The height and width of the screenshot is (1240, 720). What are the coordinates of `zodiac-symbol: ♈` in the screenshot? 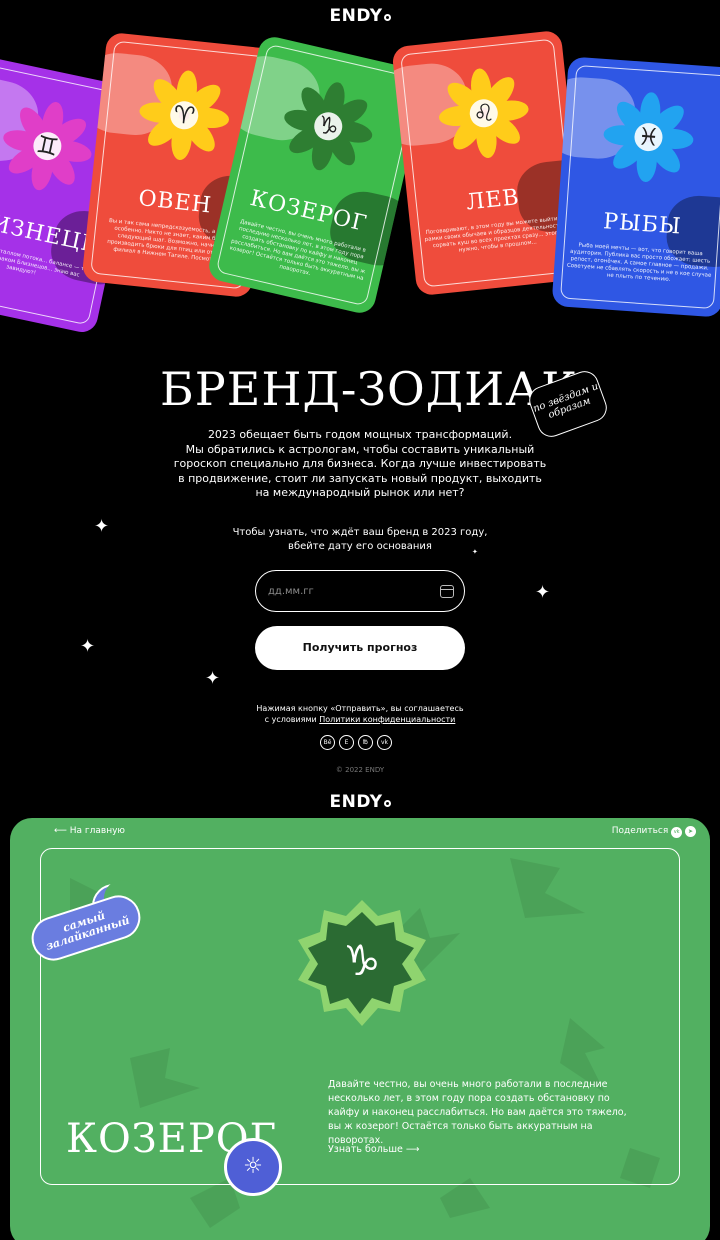 It's located at (184, 115).